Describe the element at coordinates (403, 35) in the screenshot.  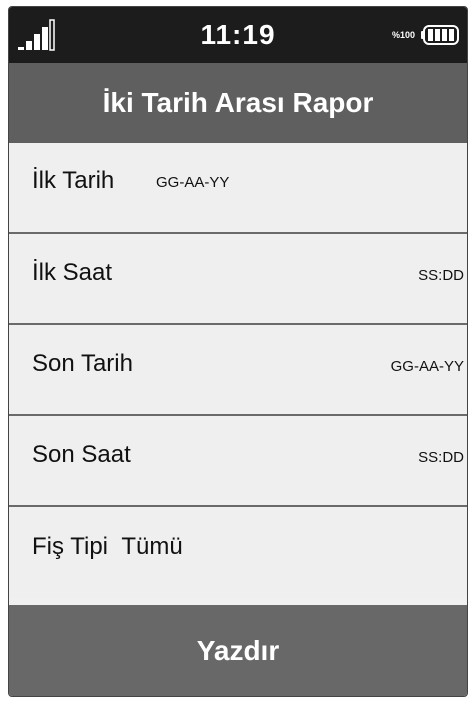
I see `battery-percent: %100` at that location.